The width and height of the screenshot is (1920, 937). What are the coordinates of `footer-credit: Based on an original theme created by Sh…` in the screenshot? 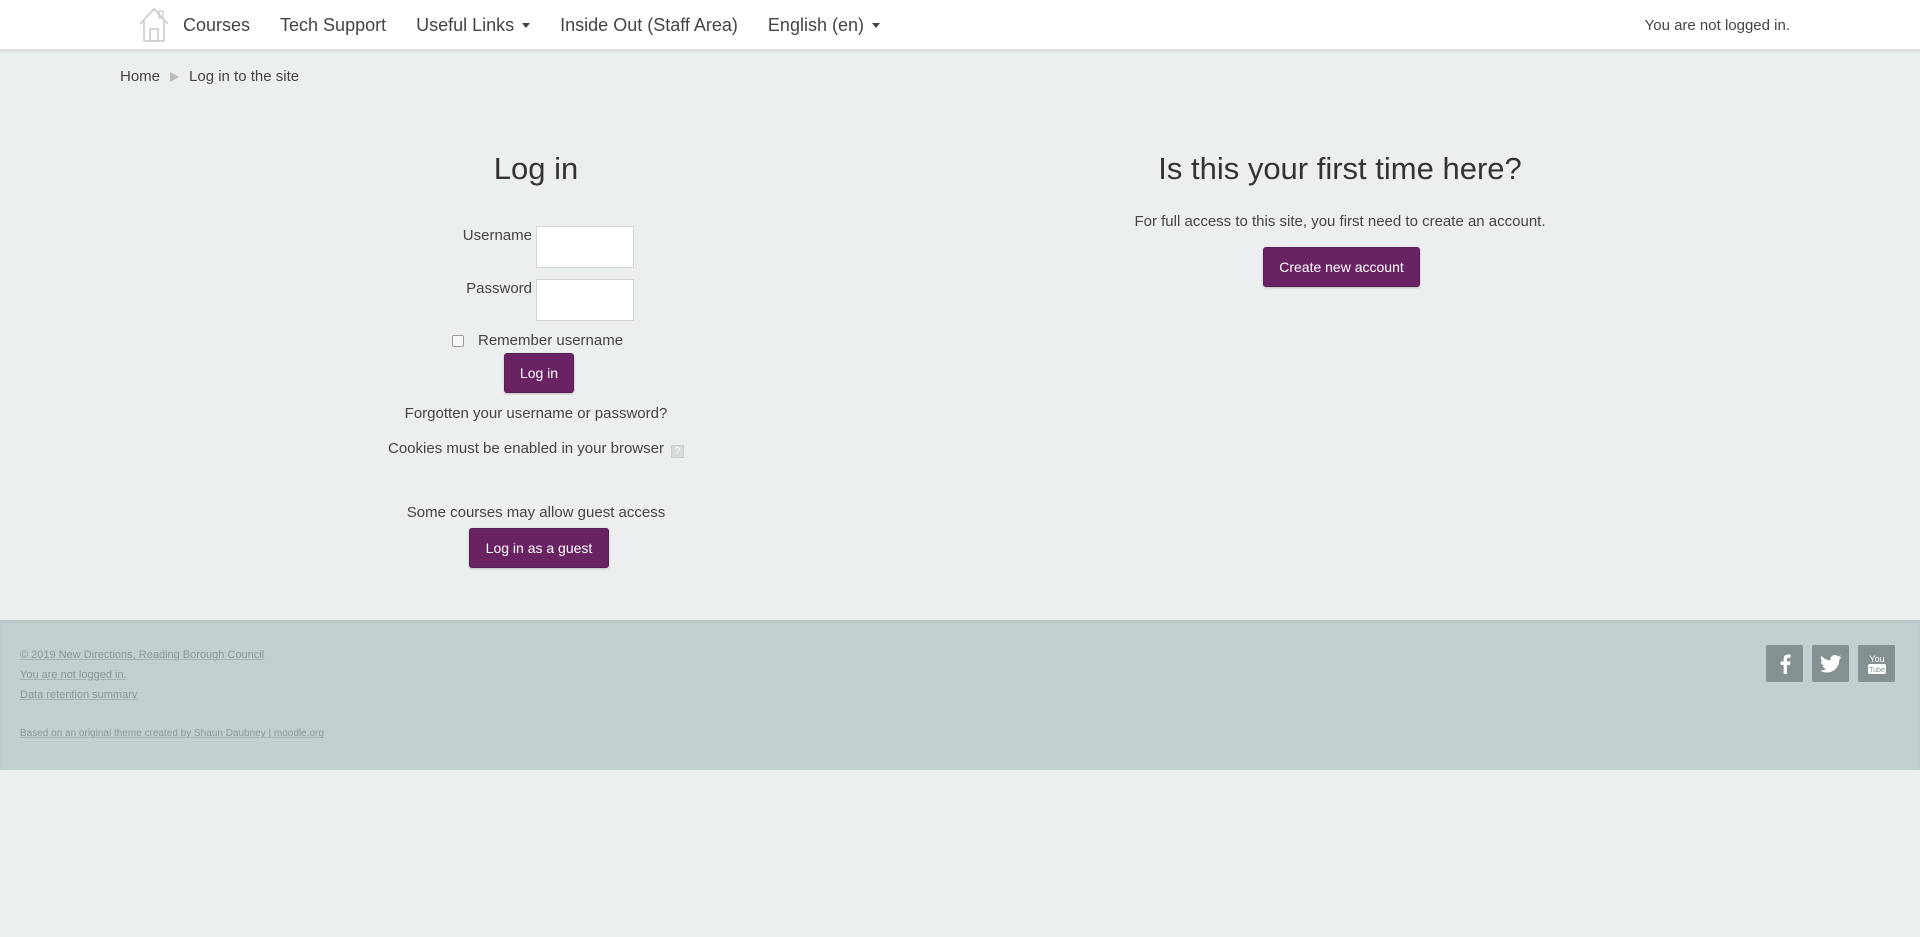 It's located at (172, 733).